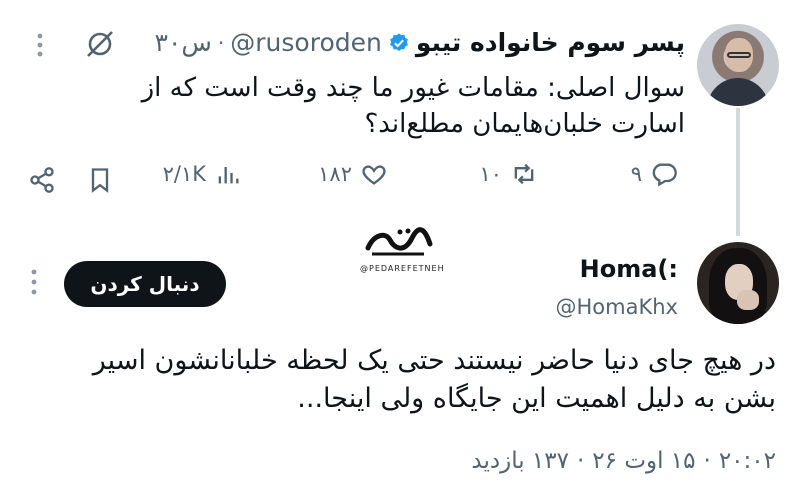 This screenshot has height=501, width=800. I want to click on repost-count: ۱۰, so click(490, 174).